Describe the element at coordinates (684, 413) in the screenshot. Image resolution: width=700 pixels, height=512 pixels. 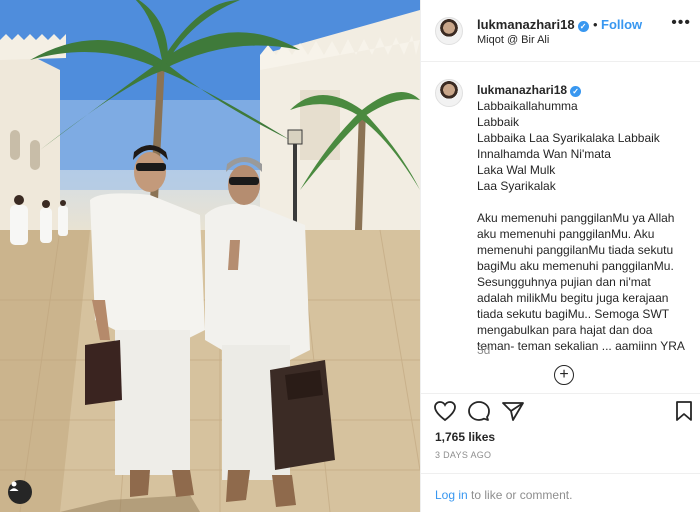
I see `bookmark-icon` at that location.